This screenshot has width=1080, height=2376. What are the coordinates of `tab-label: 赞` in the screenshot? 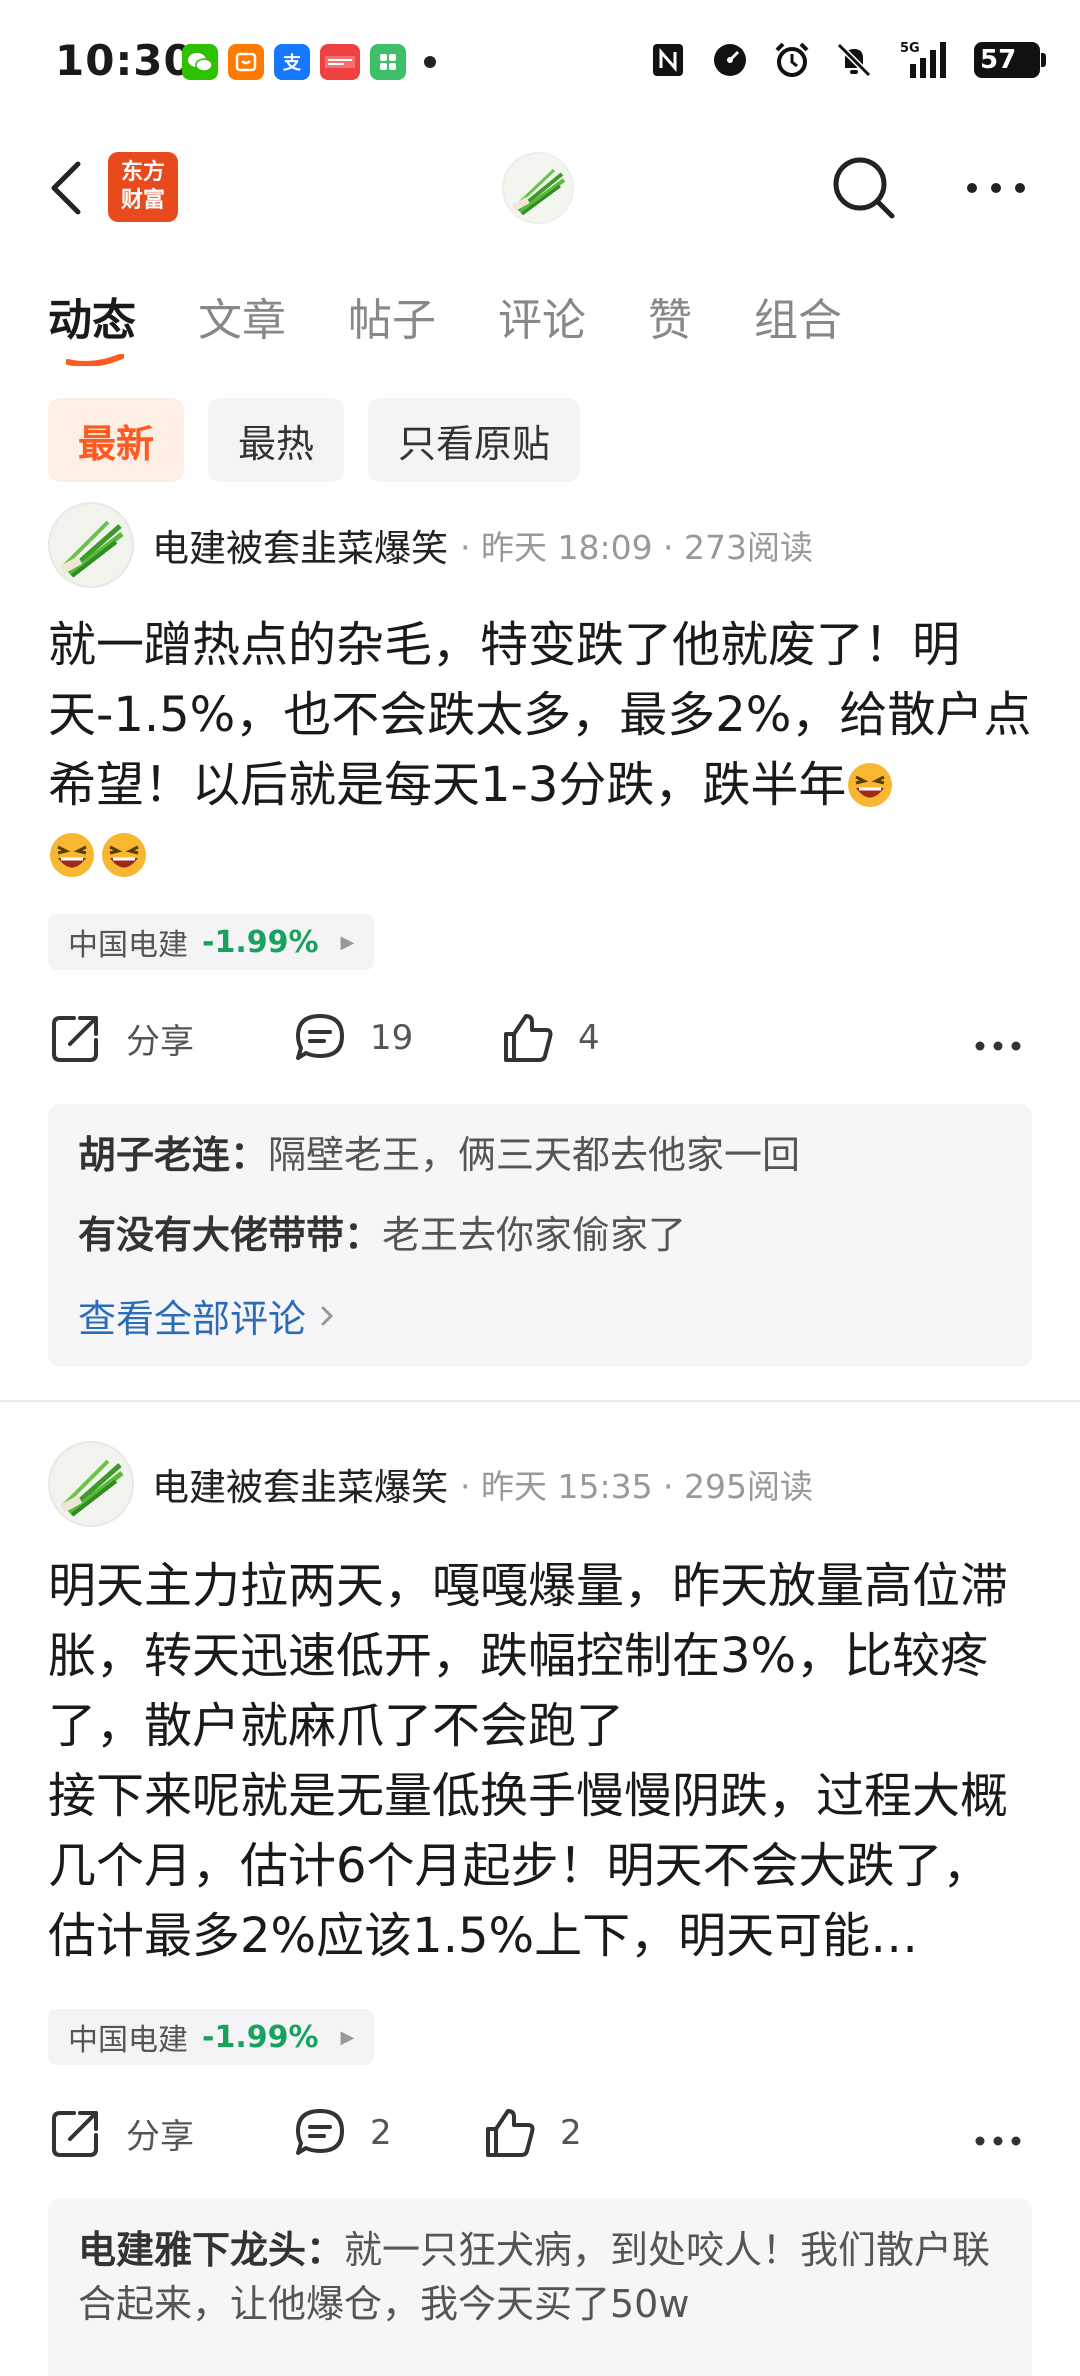 It's located at (670, 320).